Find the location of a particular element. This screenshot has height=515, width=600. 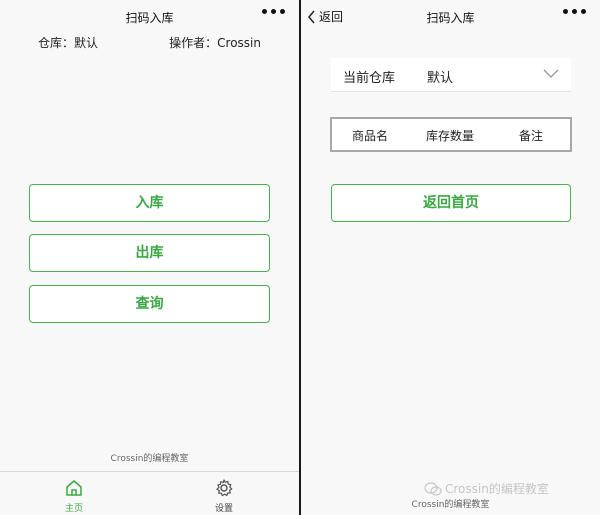

watermark-text: Crossin的编程教室 is located at coordinates (497, 489).